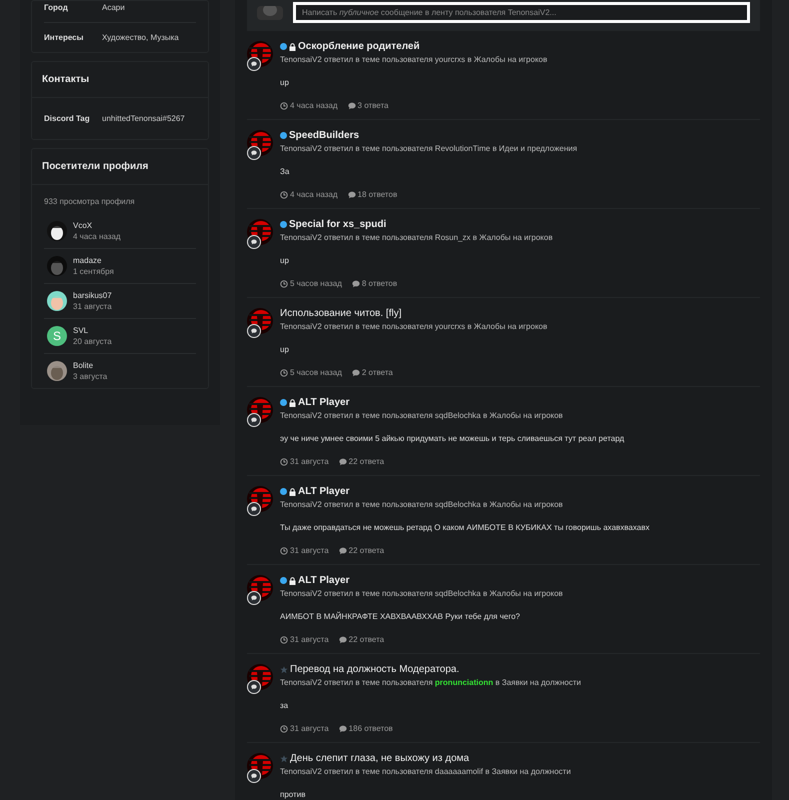 The image size is (789, 800). I want to click on post-excerpt: За, so click(285, 171).